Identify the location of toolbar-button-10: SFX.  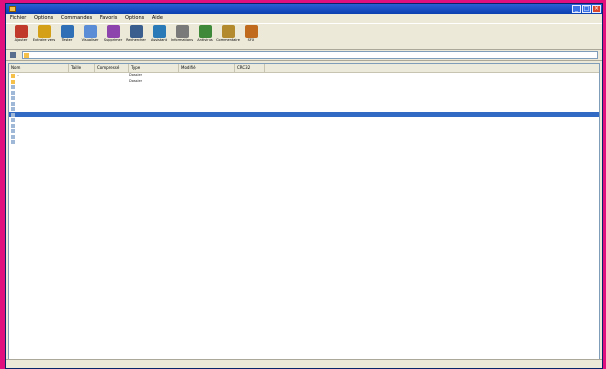
(251, 33).